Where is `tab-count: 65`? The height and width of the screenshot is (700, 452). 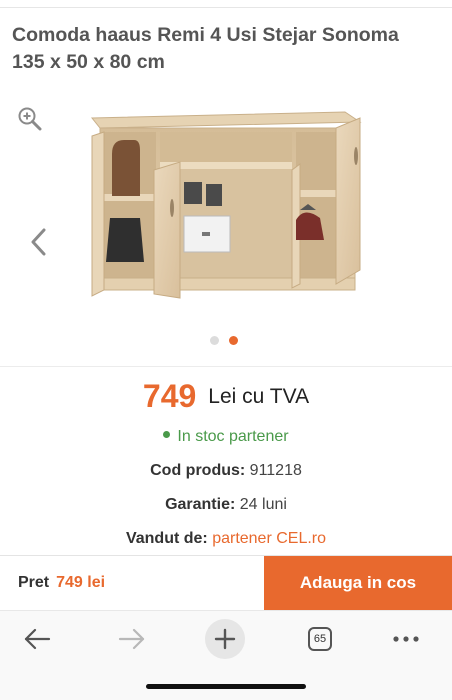 tab-count: 65 is located at coordinates (320, 639).